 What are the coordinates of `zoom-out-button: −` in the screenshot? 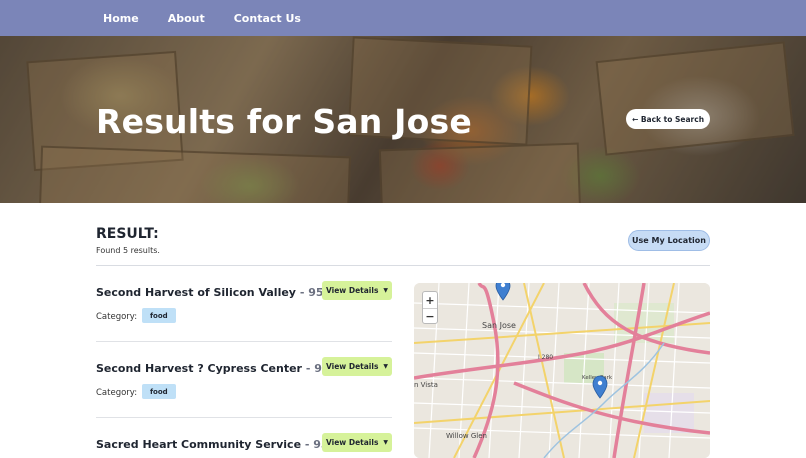 It's located at (430, 316).